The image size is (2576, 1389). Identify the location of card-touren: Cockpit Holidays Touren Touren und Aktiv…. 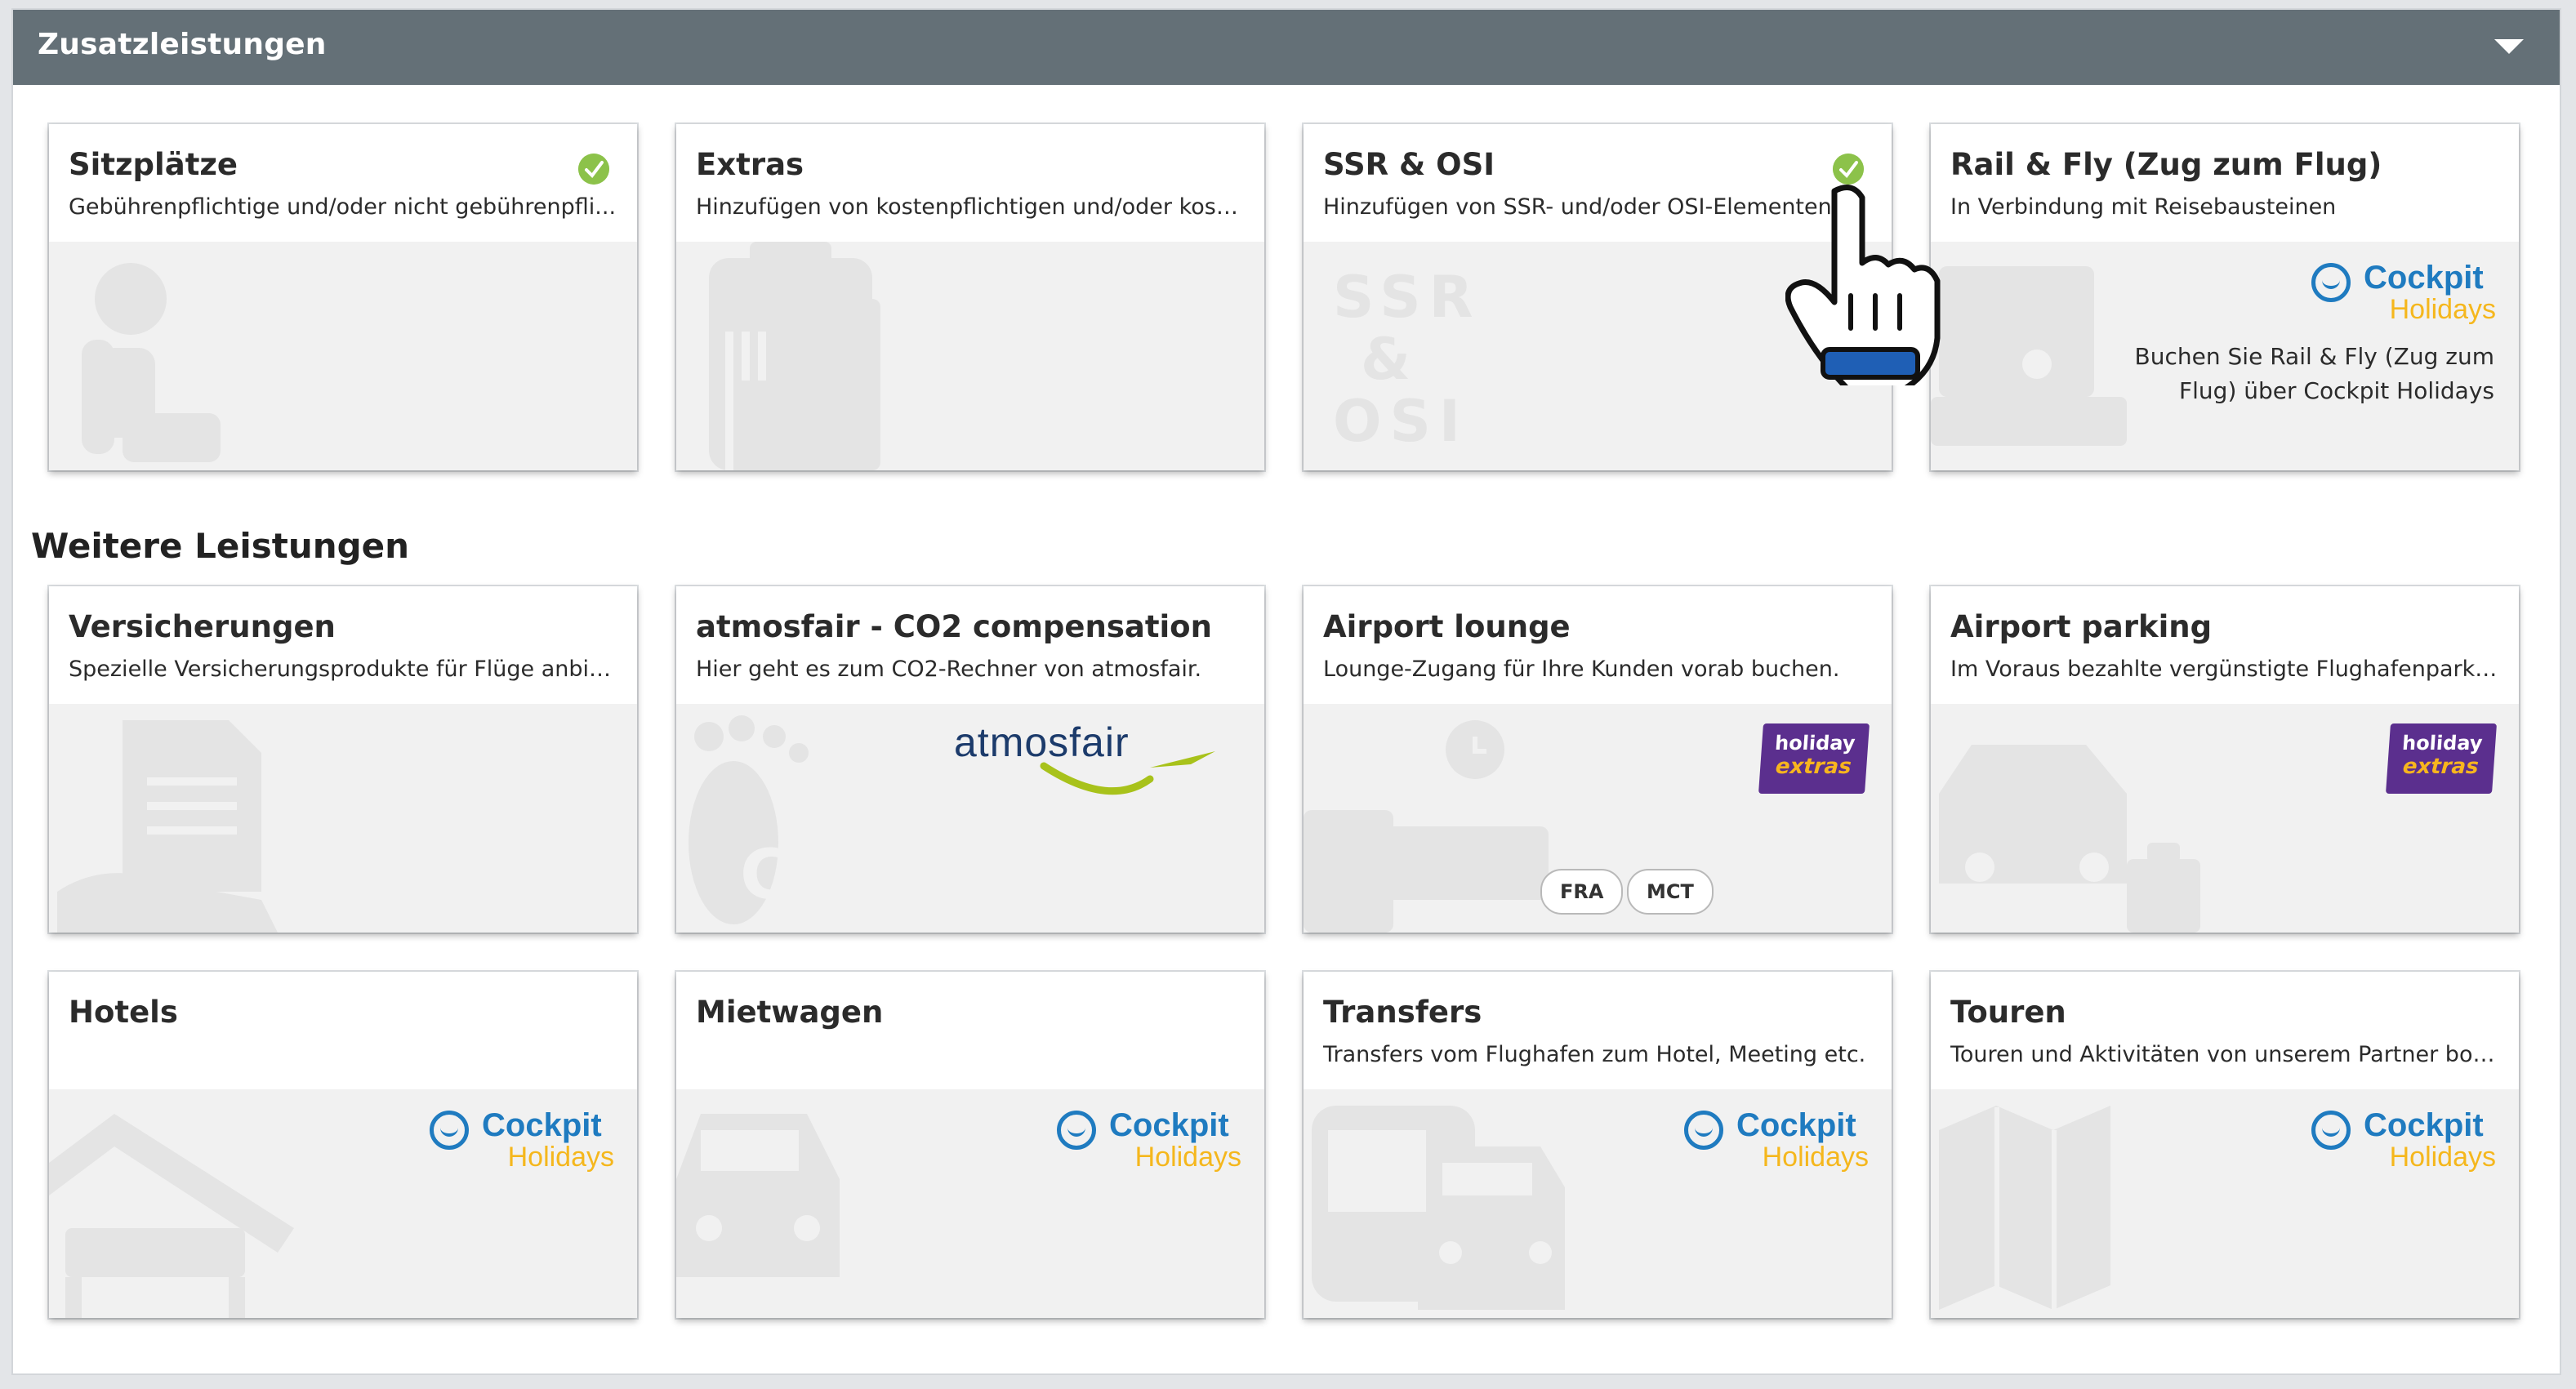
(2225, 1145).